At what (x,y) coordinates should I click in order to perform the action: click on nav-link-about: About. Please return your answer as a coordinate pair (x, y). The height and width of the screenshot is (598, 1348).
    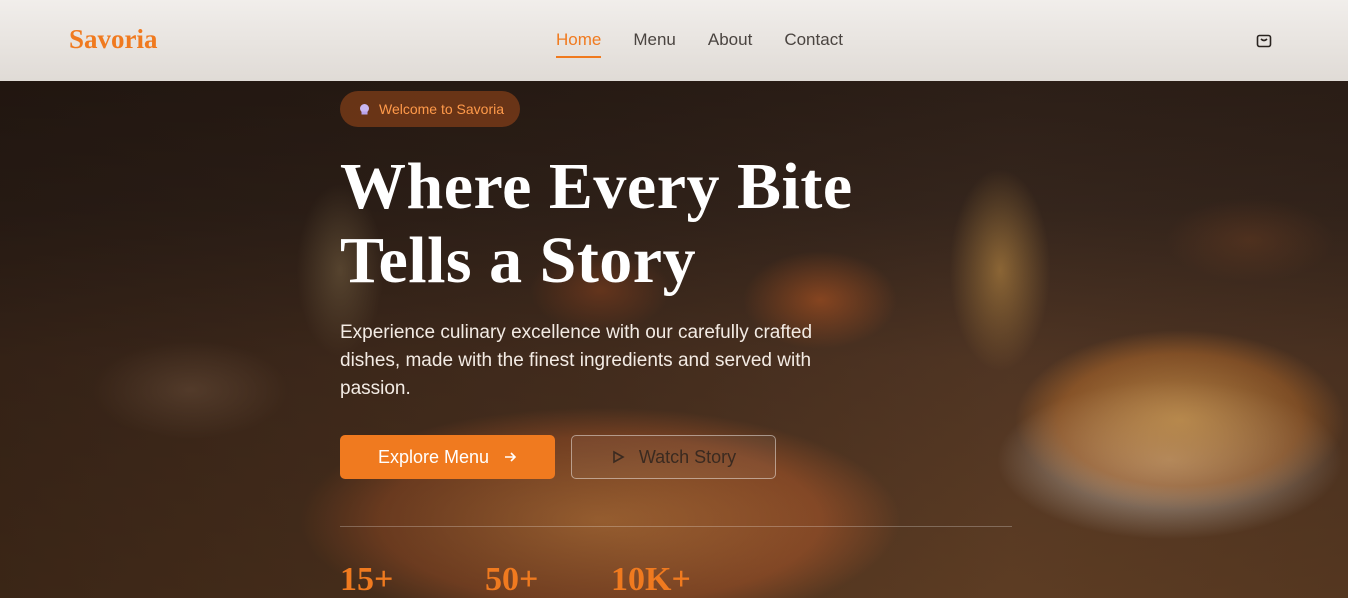
    Looking at the image, I should click on (730, 44).